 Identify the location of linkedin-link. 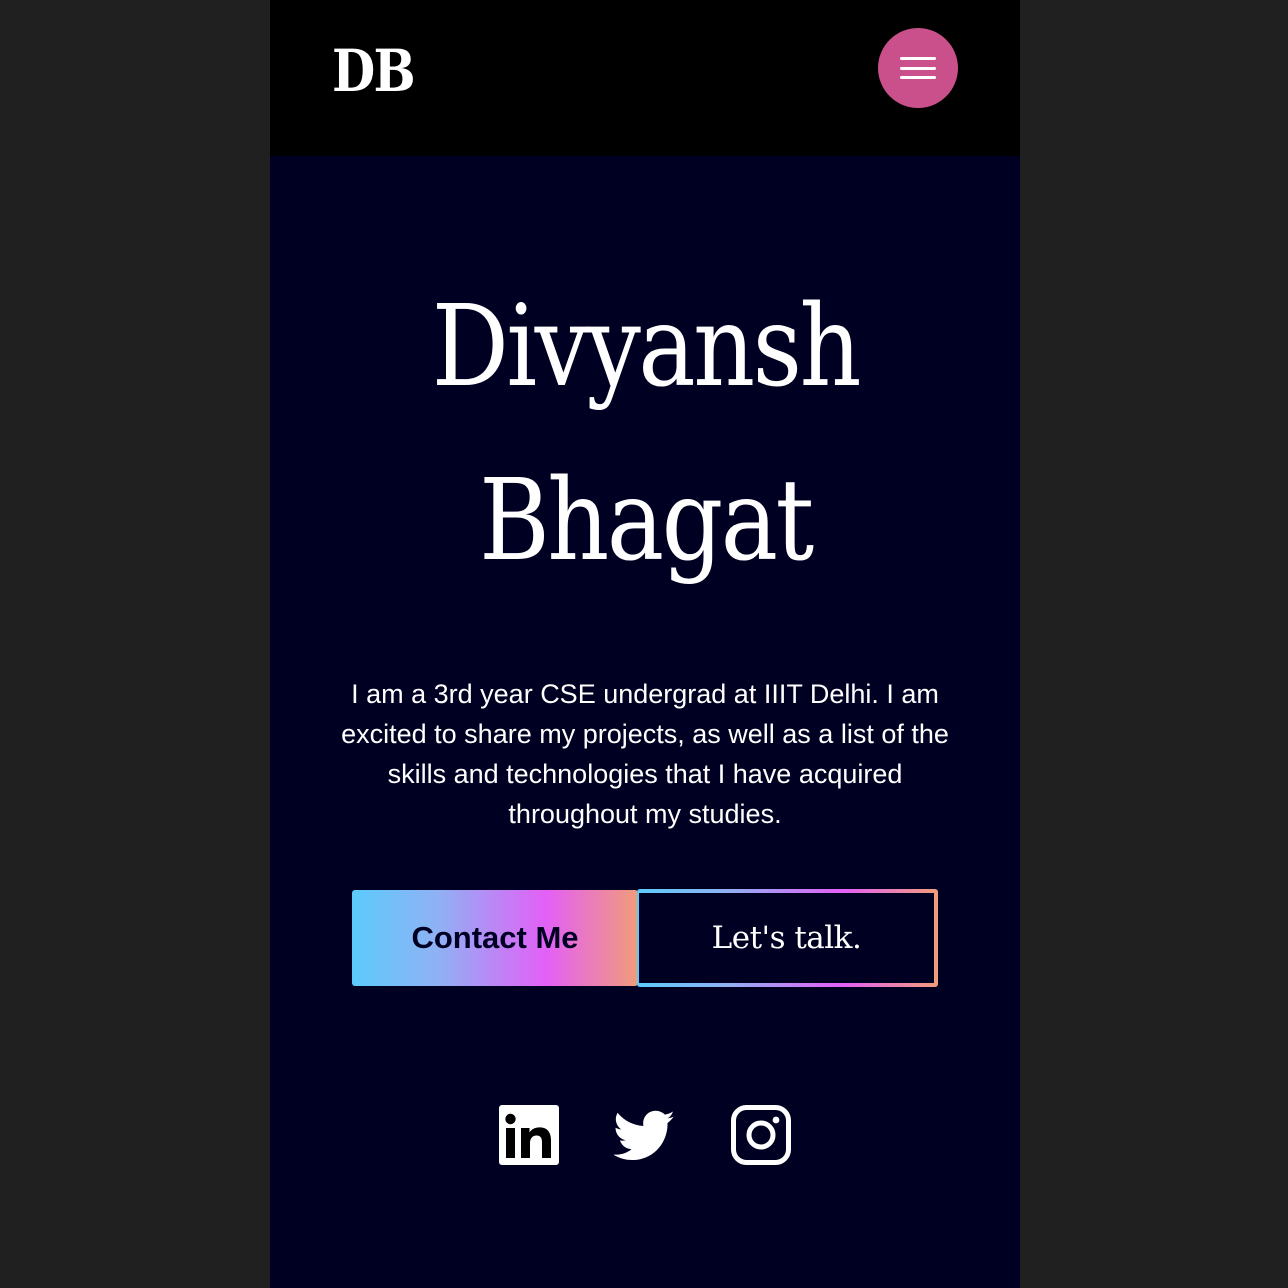
(529, 1135).